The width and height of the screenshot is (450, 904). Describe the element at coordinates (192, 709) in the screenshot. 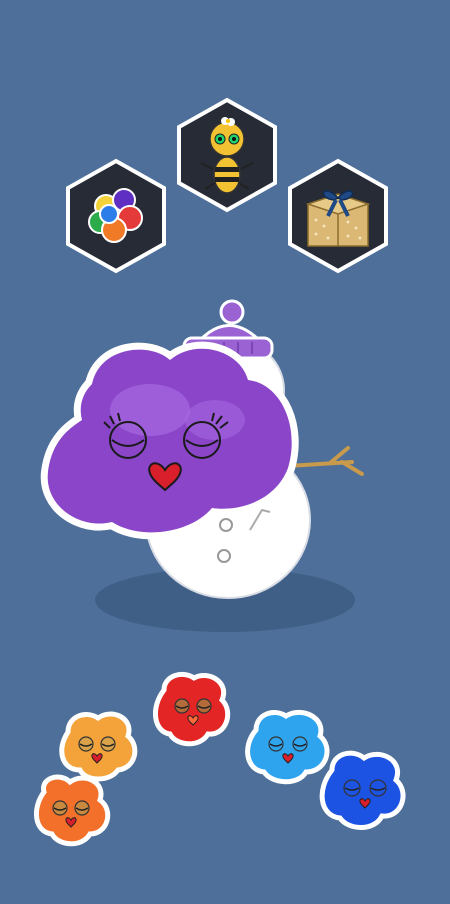

I see `red-slime` at that location.